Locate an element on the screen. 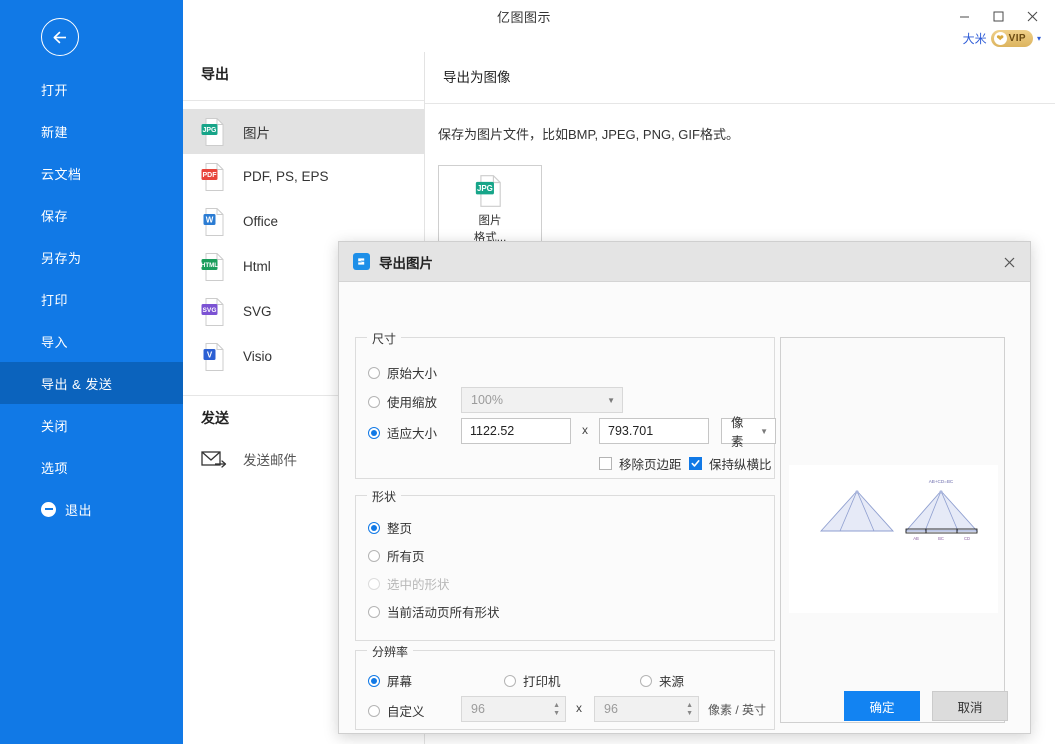 This screenshot has width=1055, height=744. cancel-button: 取消 is located at coordinates (970, 706).